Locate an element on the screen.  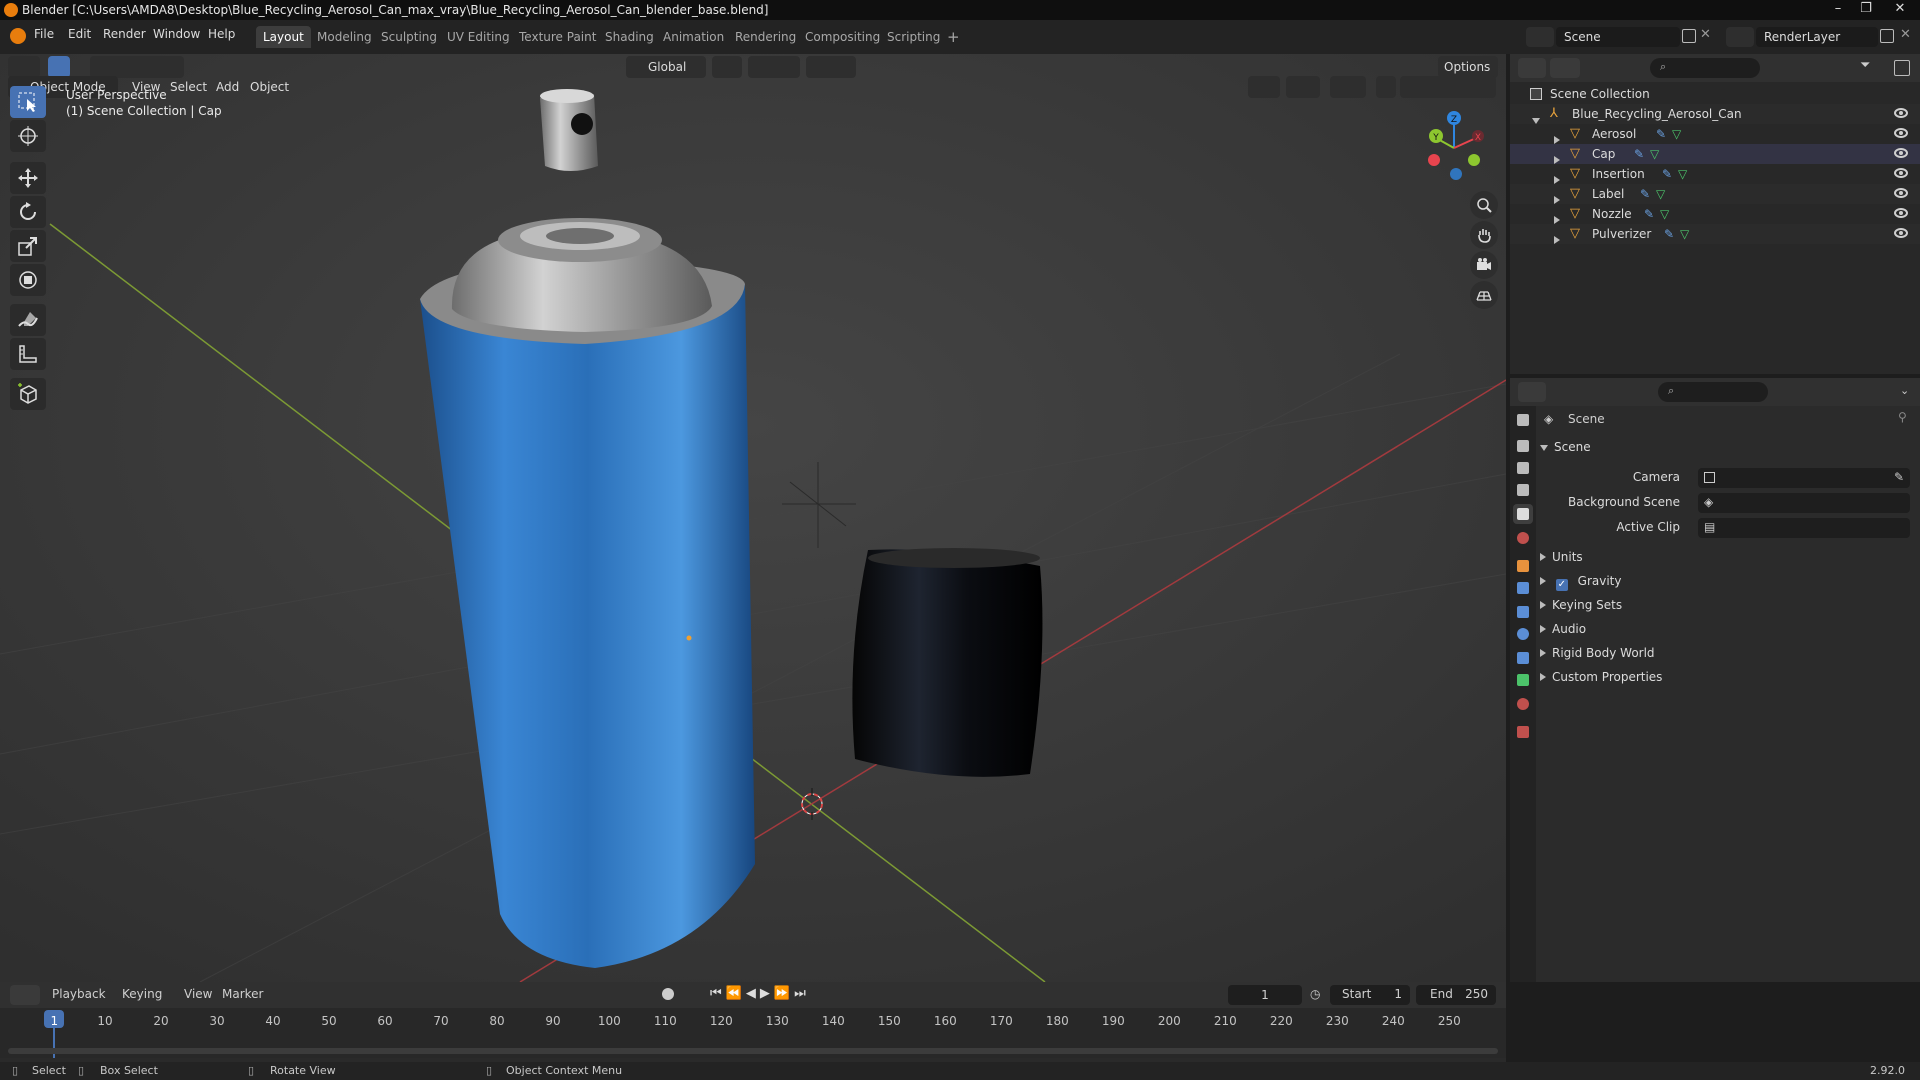
timeline-menu-keying: Keying is located at coordinates (142, 994).